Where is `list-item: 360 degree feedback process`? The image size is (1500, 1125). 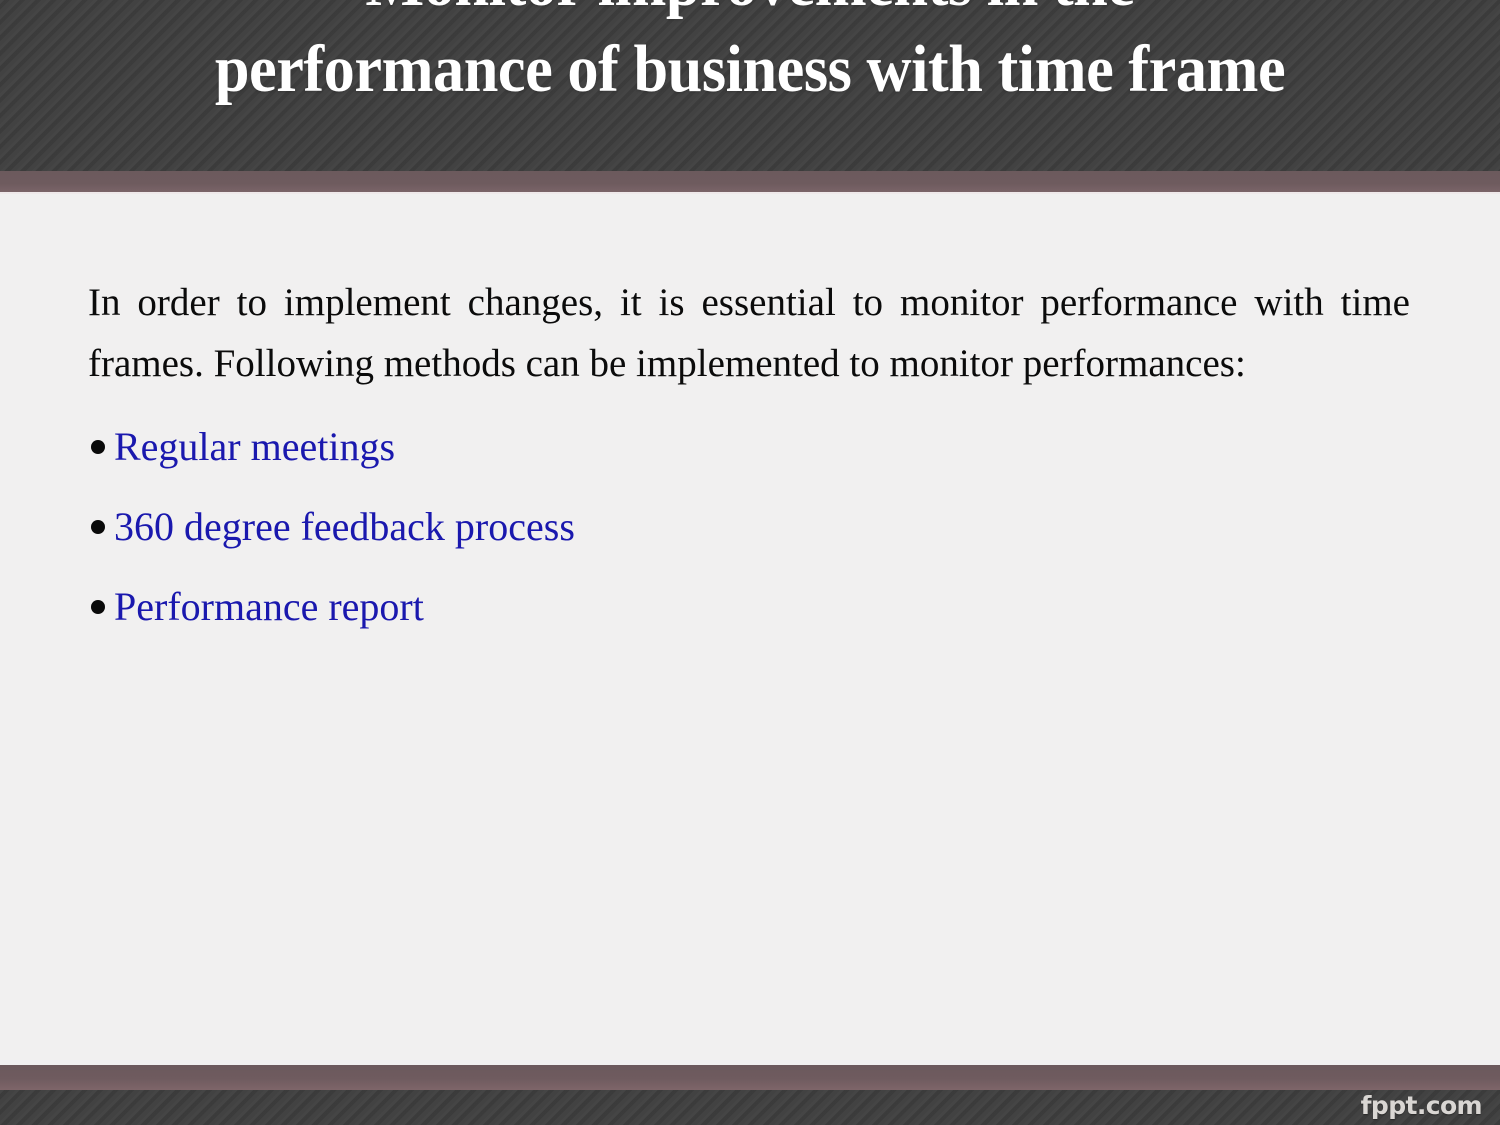
list-item: 360 degree feedback process is located at coordinates (749, 527).